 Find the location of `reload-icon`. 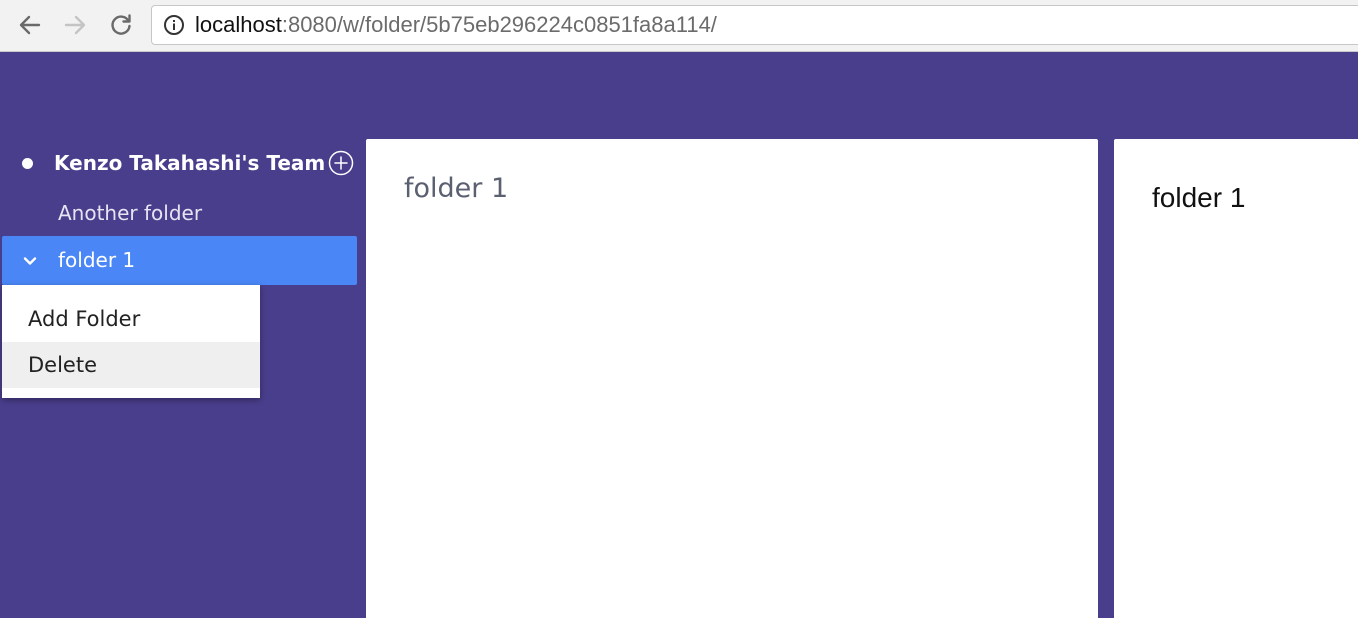

reload-icon is located at coordinates (121, 24).